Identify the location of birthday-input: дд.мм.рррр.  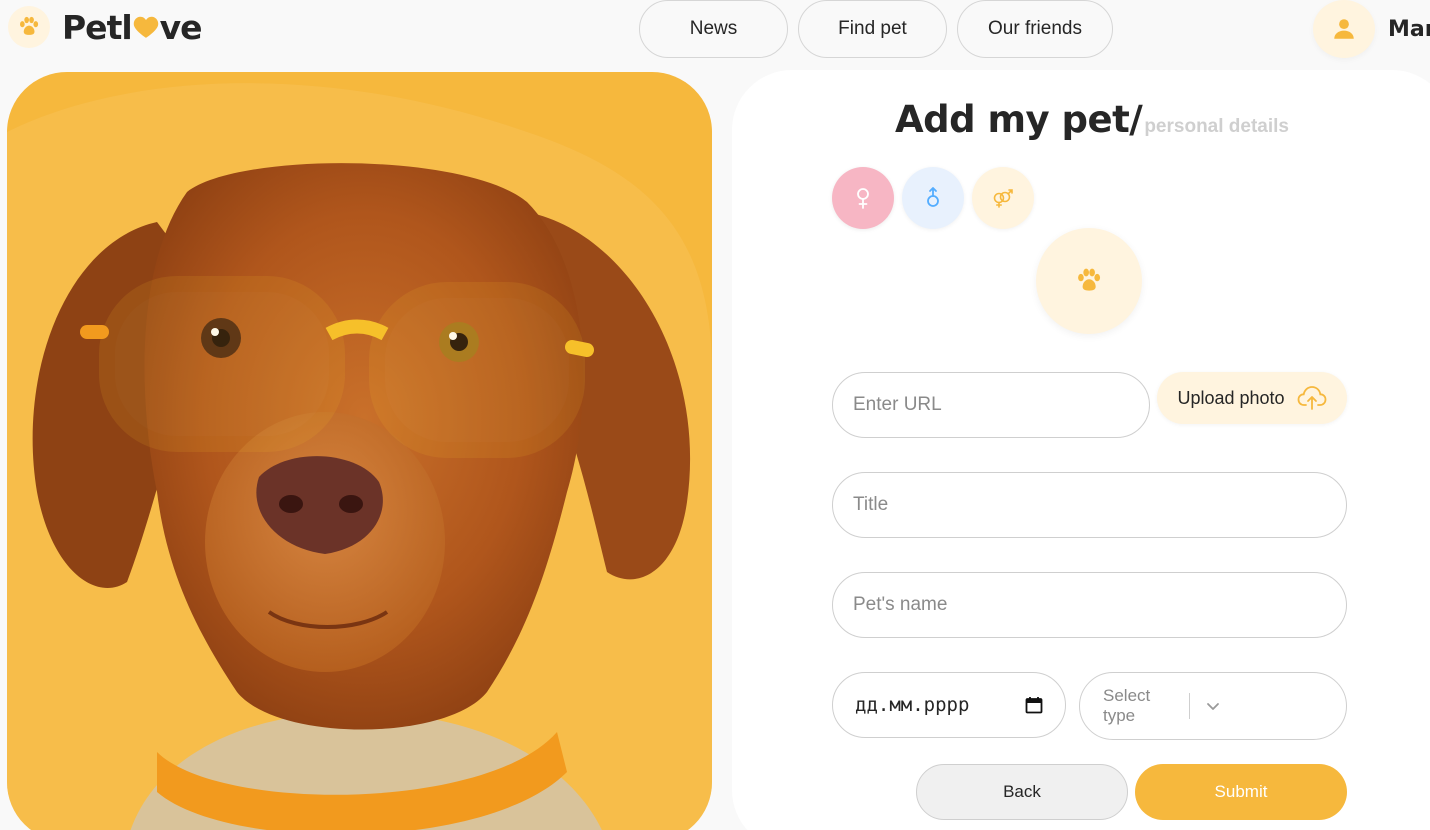
(949, 705).